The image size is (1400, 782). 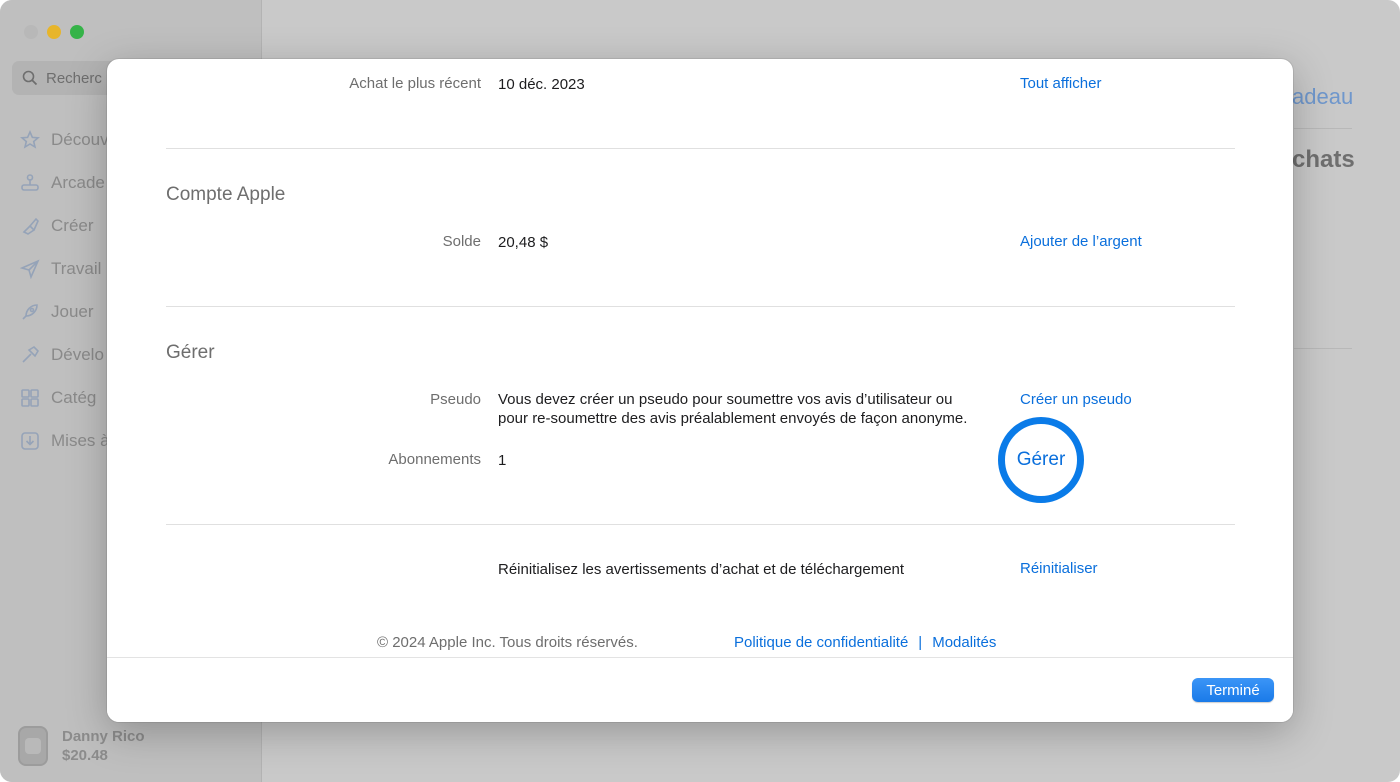 I want to click on sidebar-item-label: Arcade, so click(x=78, y=182).